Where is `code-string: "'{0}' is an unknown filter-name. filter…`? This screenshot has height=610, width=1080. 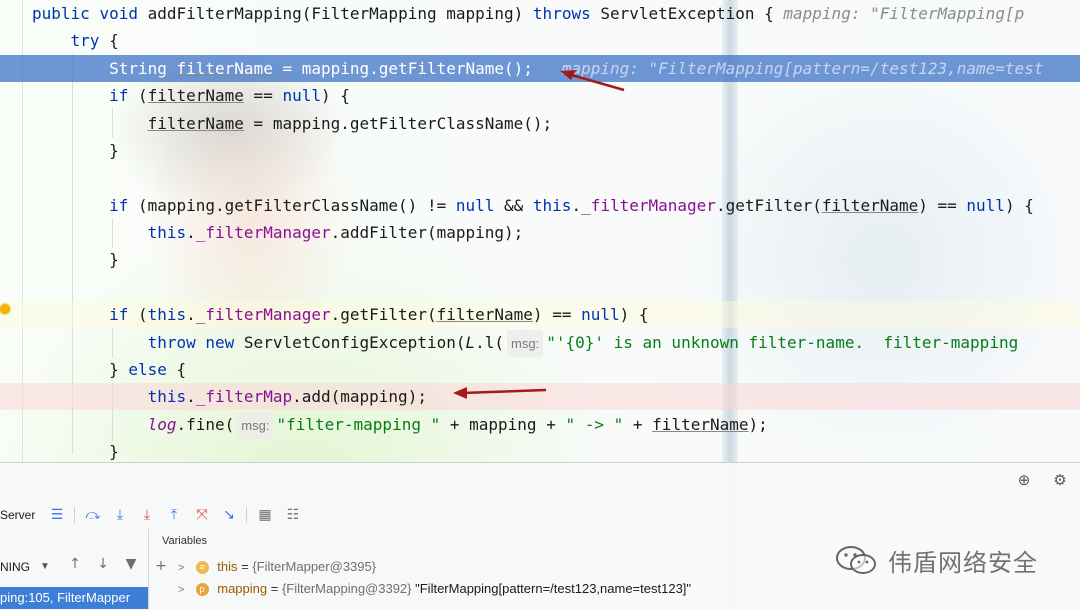
code-string: "'{0}' is an unknown filter-name. filter… is located at coordinates (782, 342).